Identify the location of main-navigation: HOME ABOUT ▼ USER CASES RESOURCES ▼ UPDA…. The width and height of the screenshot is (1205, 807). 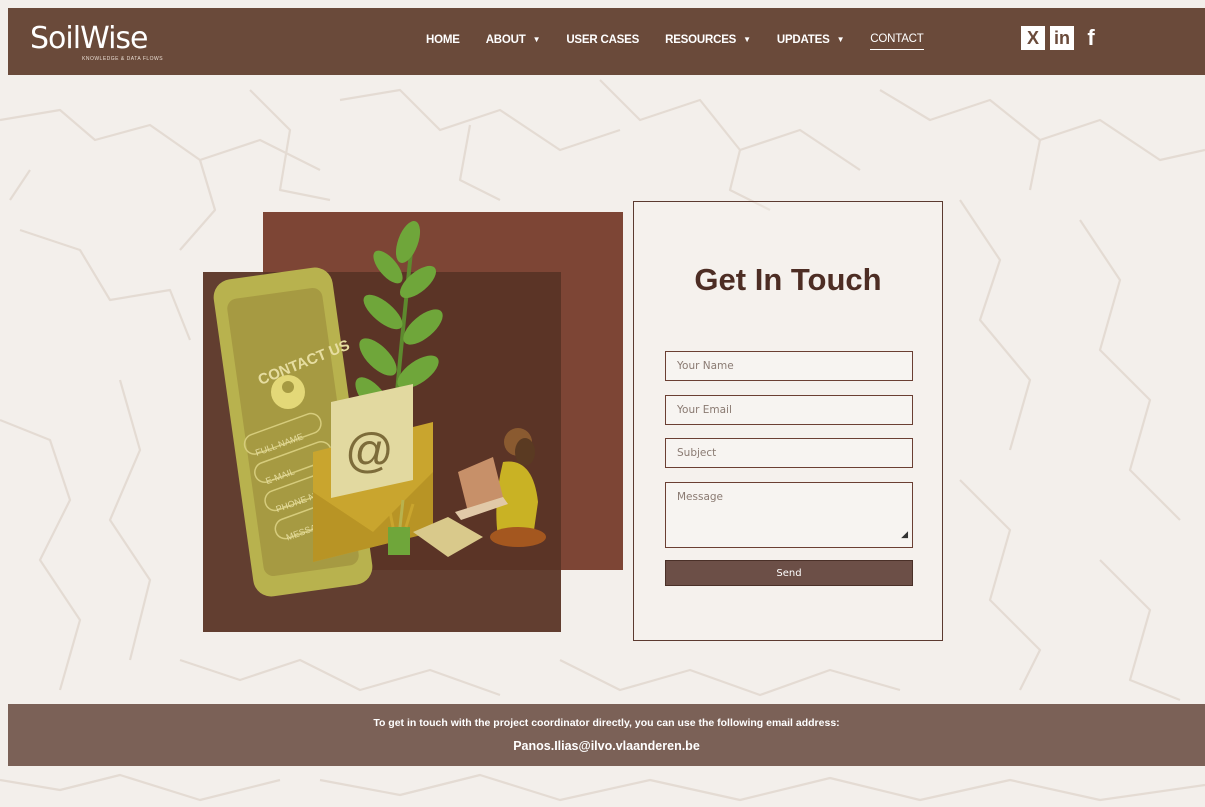
(688, 40).